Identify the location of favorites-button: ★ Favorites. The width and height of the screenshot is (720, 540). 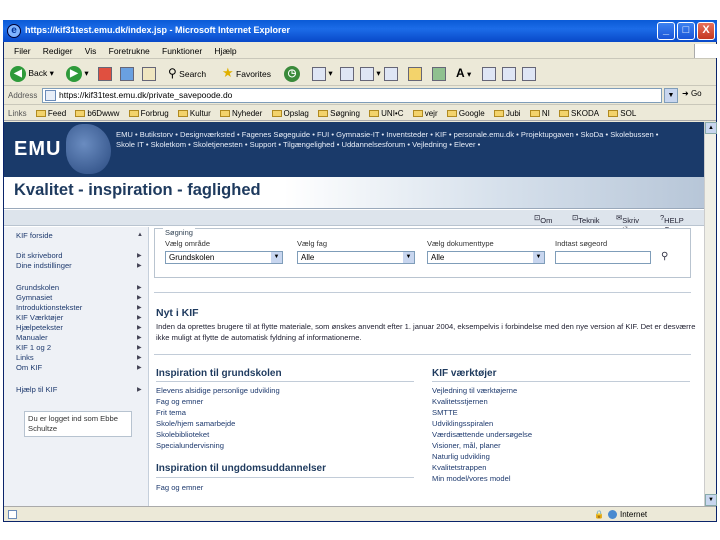
(246, 73).